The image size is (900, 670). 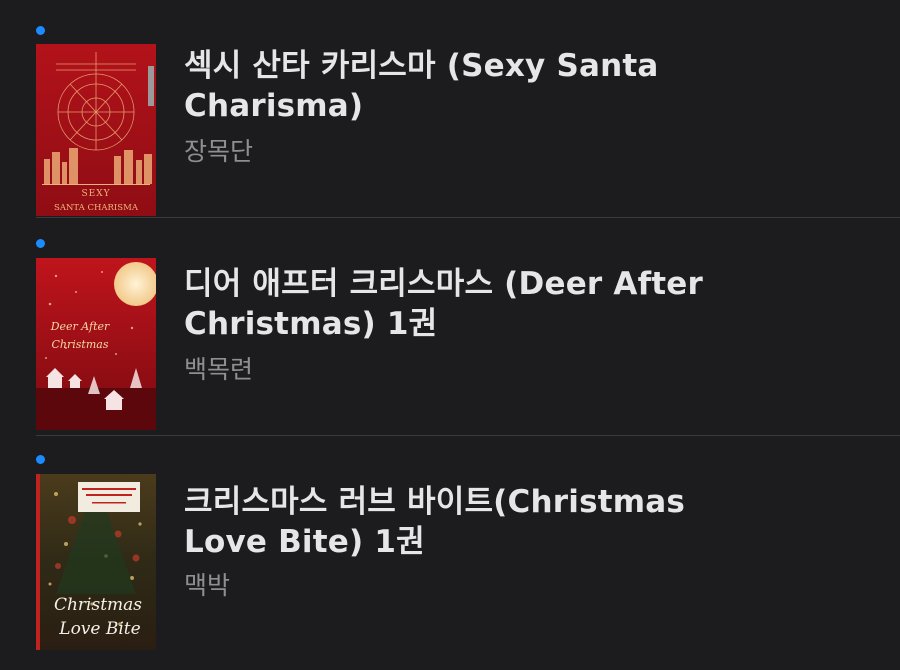 What do you see at coordinates (444, 304) in the screenshot?
I see `book-title: 디어 애프터 크리스마스 (Deer After Christmas) 1권` at bounding box center [444, 304].